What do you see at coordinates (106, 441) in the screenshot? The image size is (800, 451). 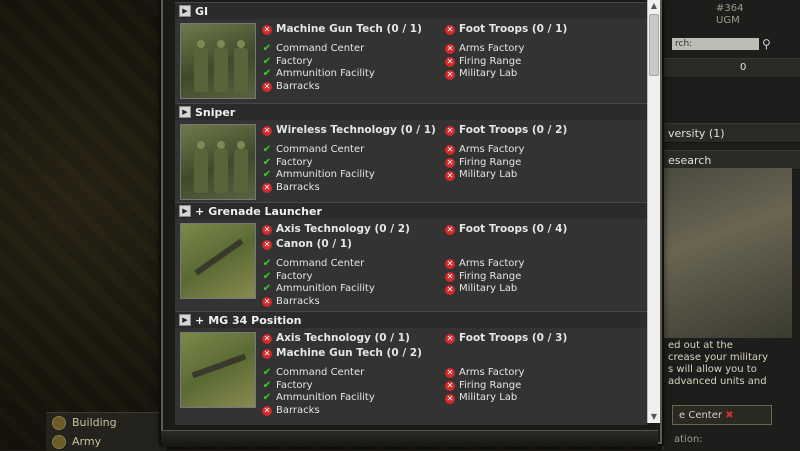 I see `menu-item-army: Army` at bounding box center [106, 441].